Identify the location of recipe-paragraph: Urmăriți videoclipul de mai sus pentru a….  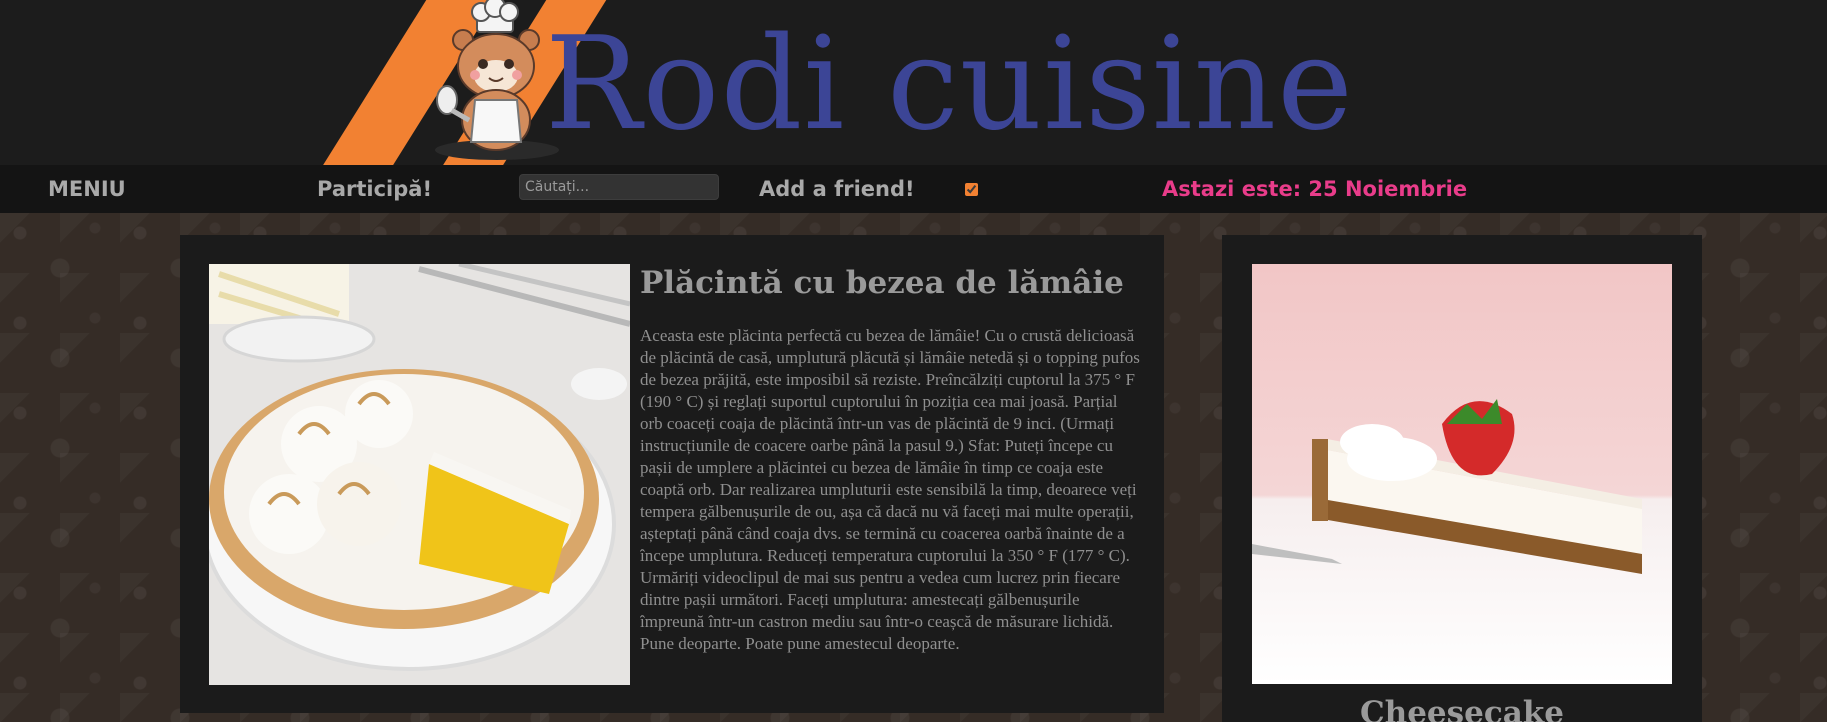
(880, 610).